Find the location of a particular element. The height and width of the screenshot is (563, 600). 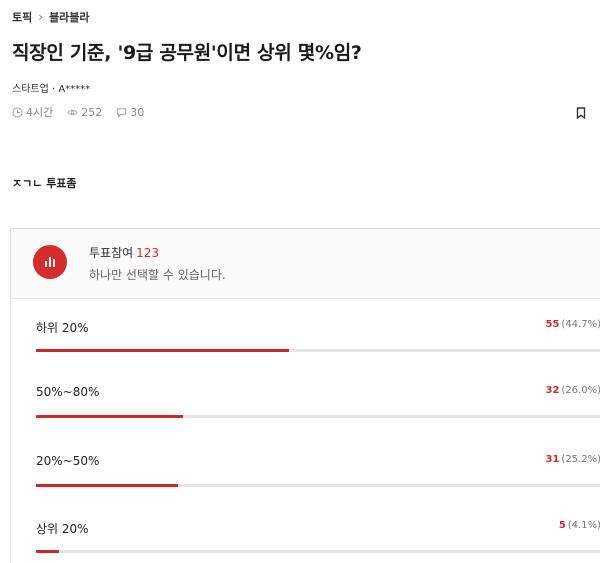

post-author: 스타트업 · A***** is located at coordinates (51, 87).